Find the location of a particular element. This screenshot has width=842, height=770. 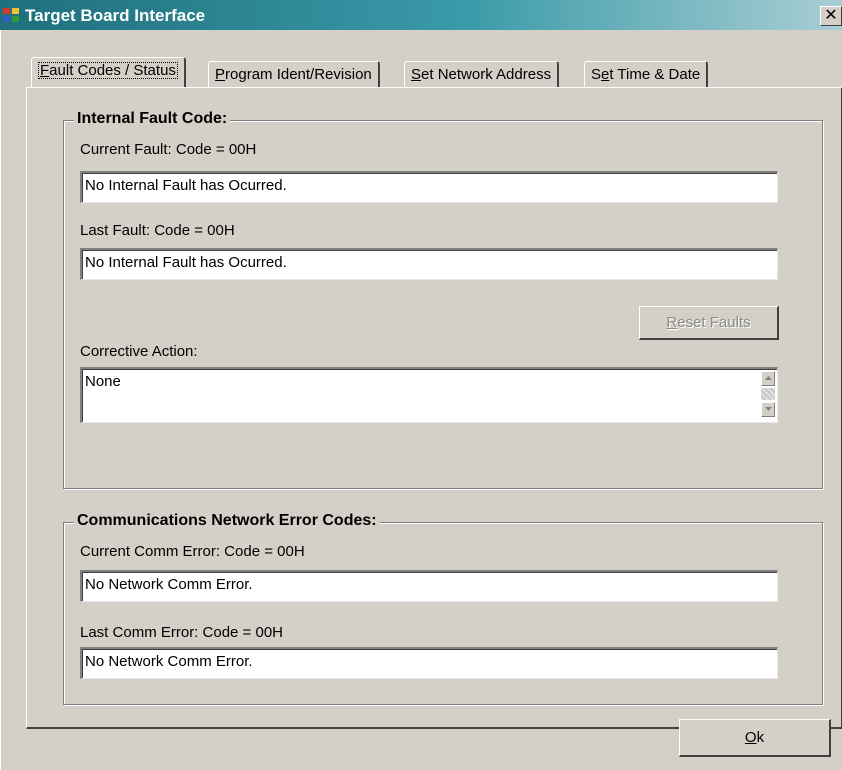

scroll-down-icon is located at coordinates (768, 409).